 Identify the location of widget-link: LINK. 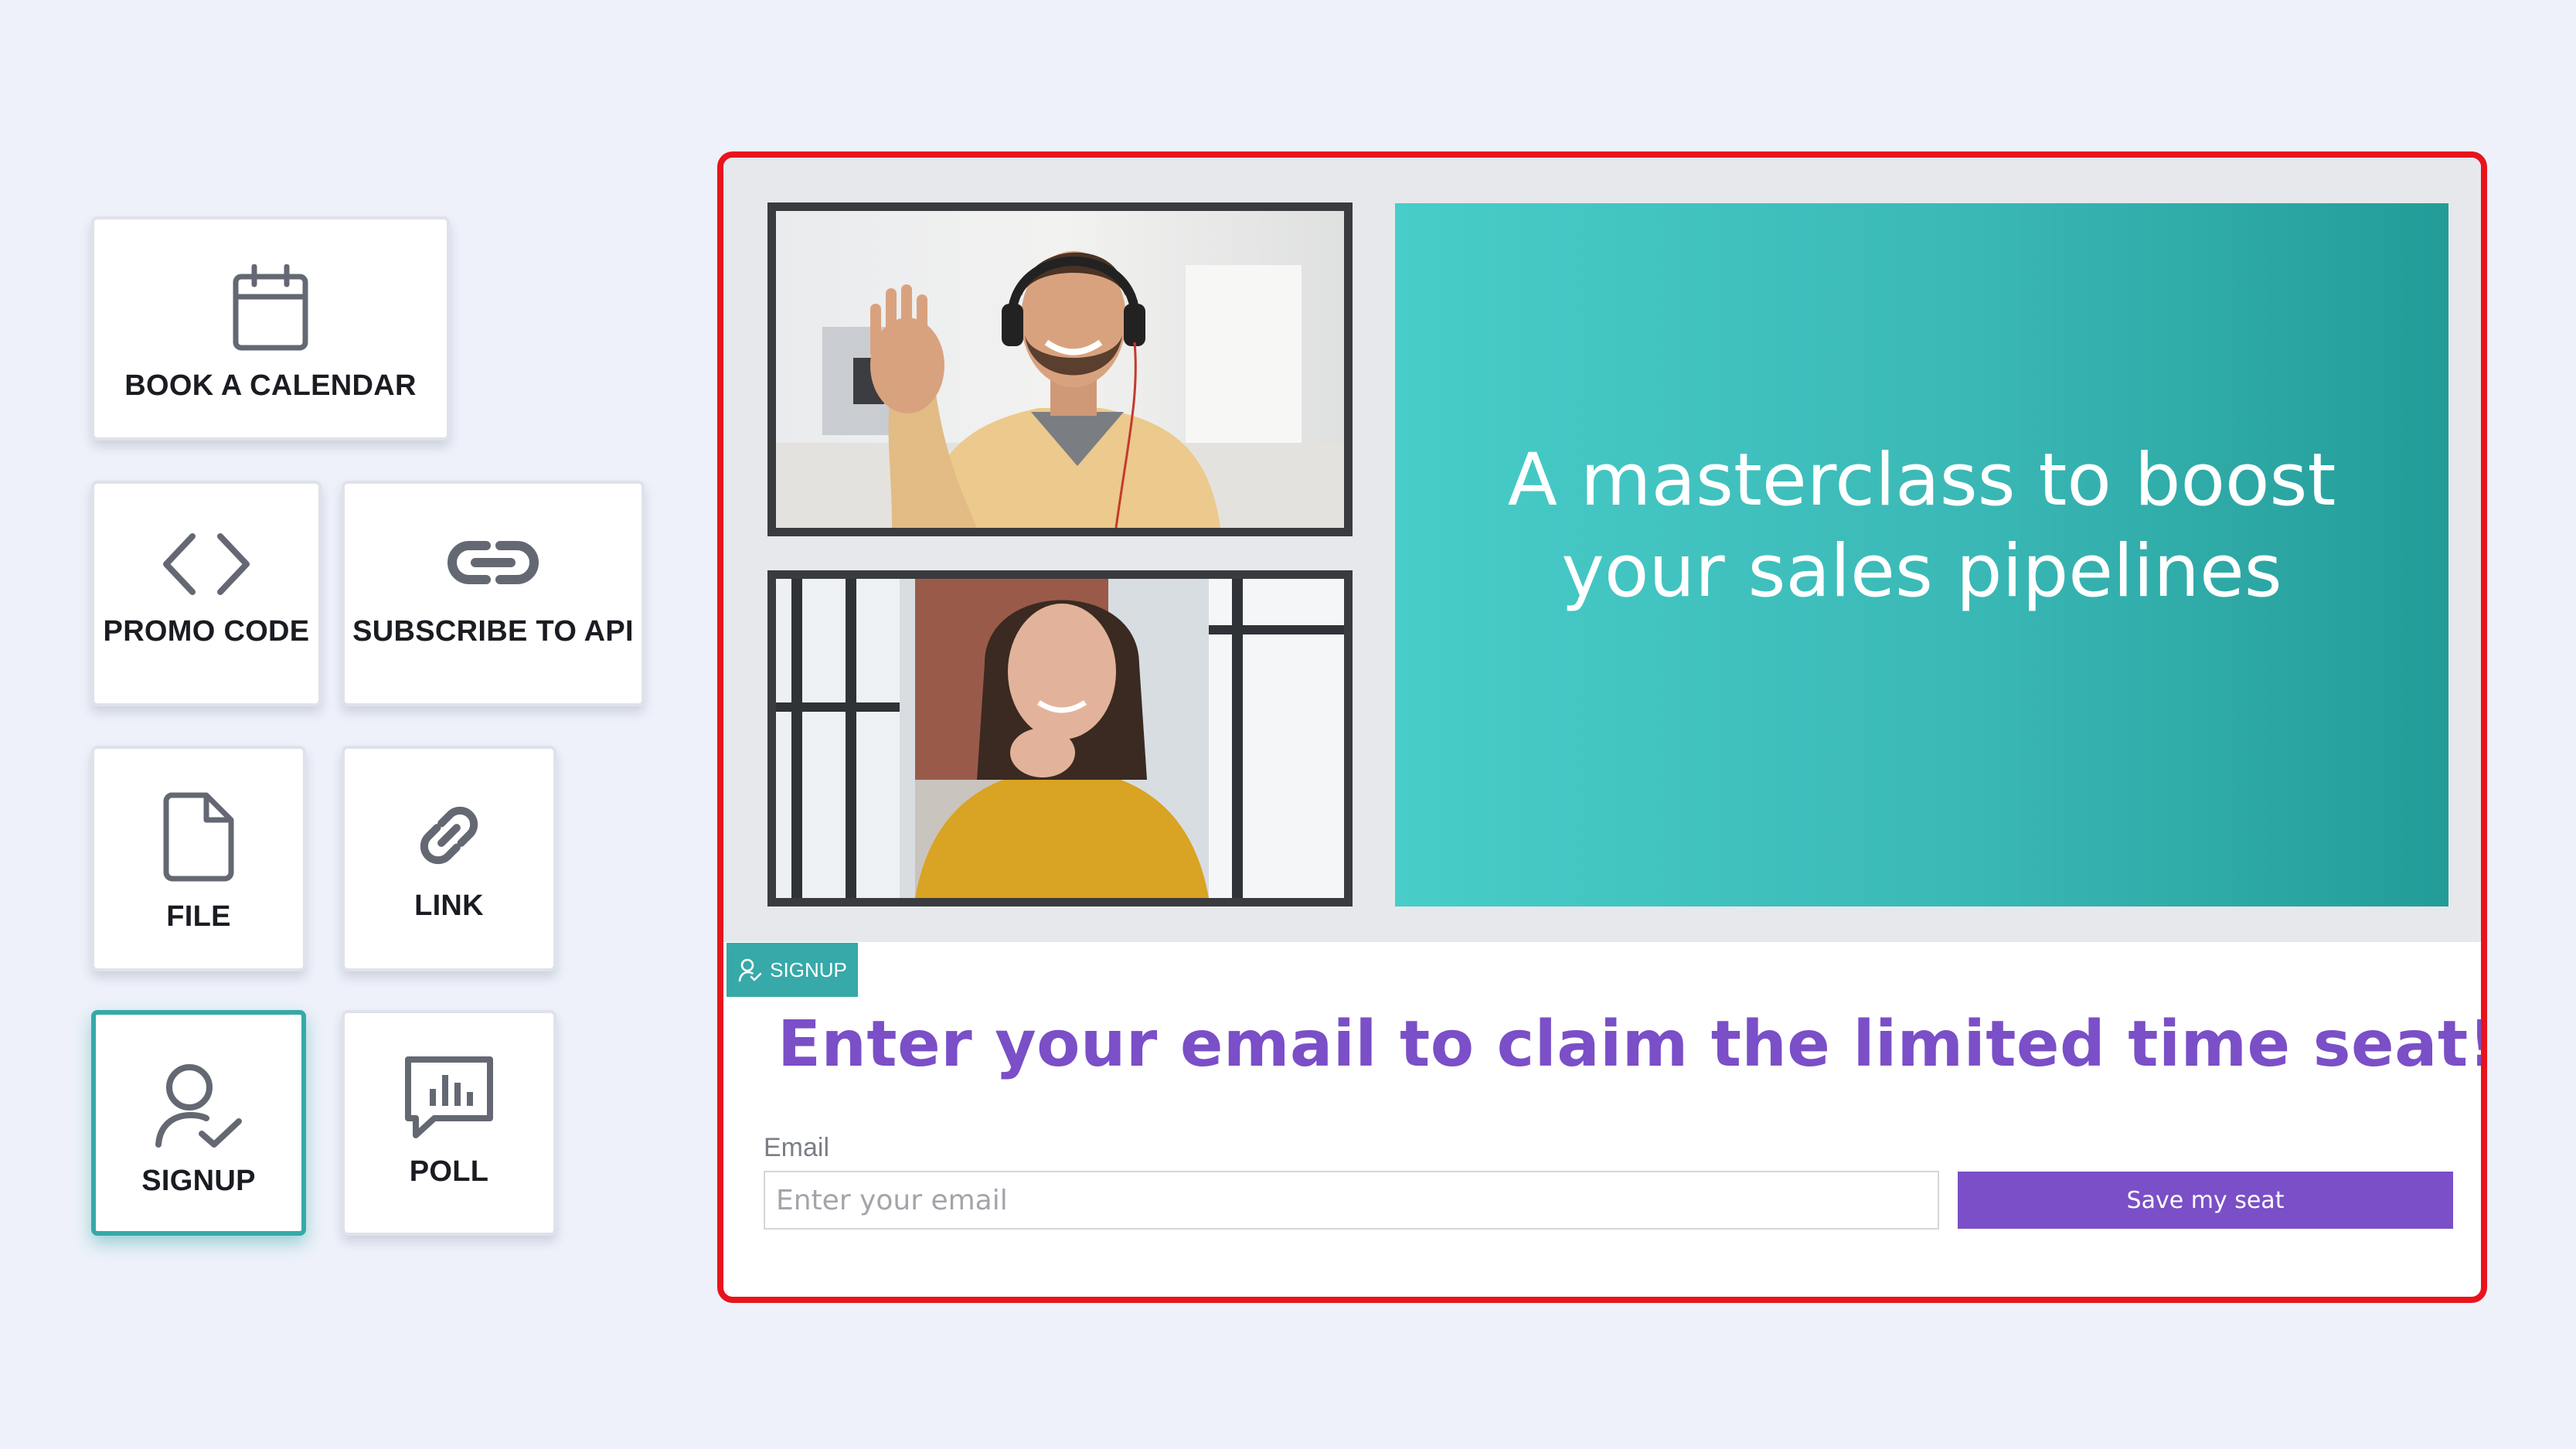
(449, 858).